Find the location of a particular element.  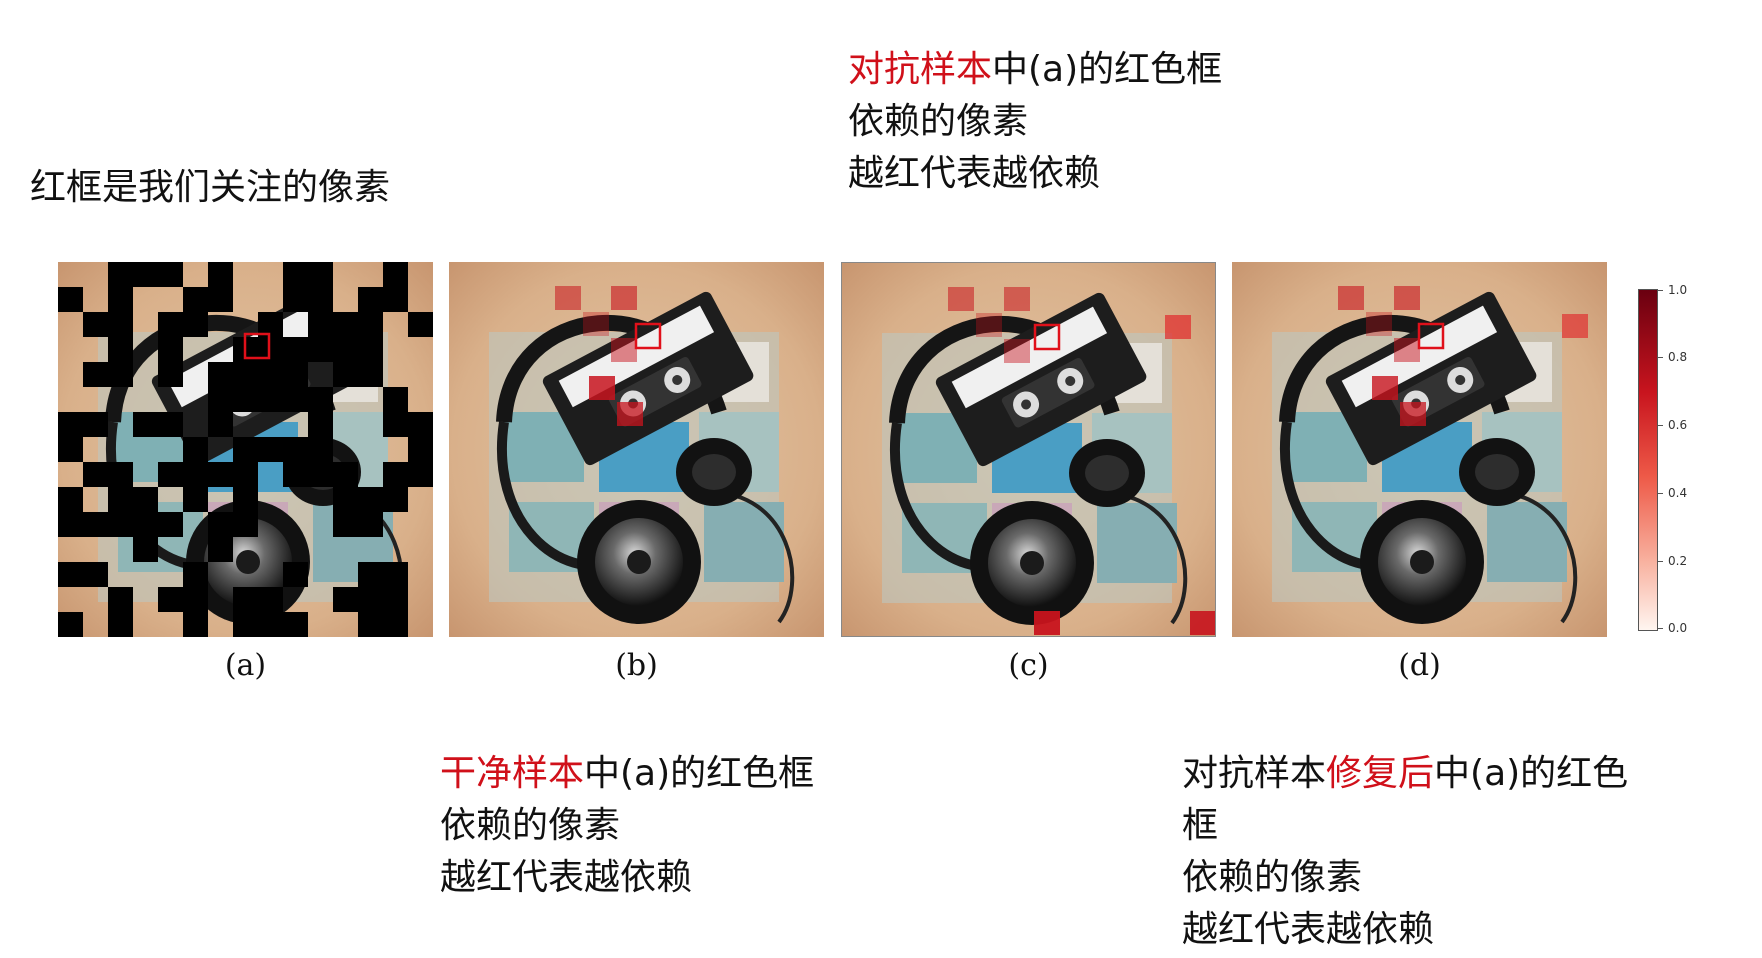

panel-a-image is located at coordinates (245, 449).